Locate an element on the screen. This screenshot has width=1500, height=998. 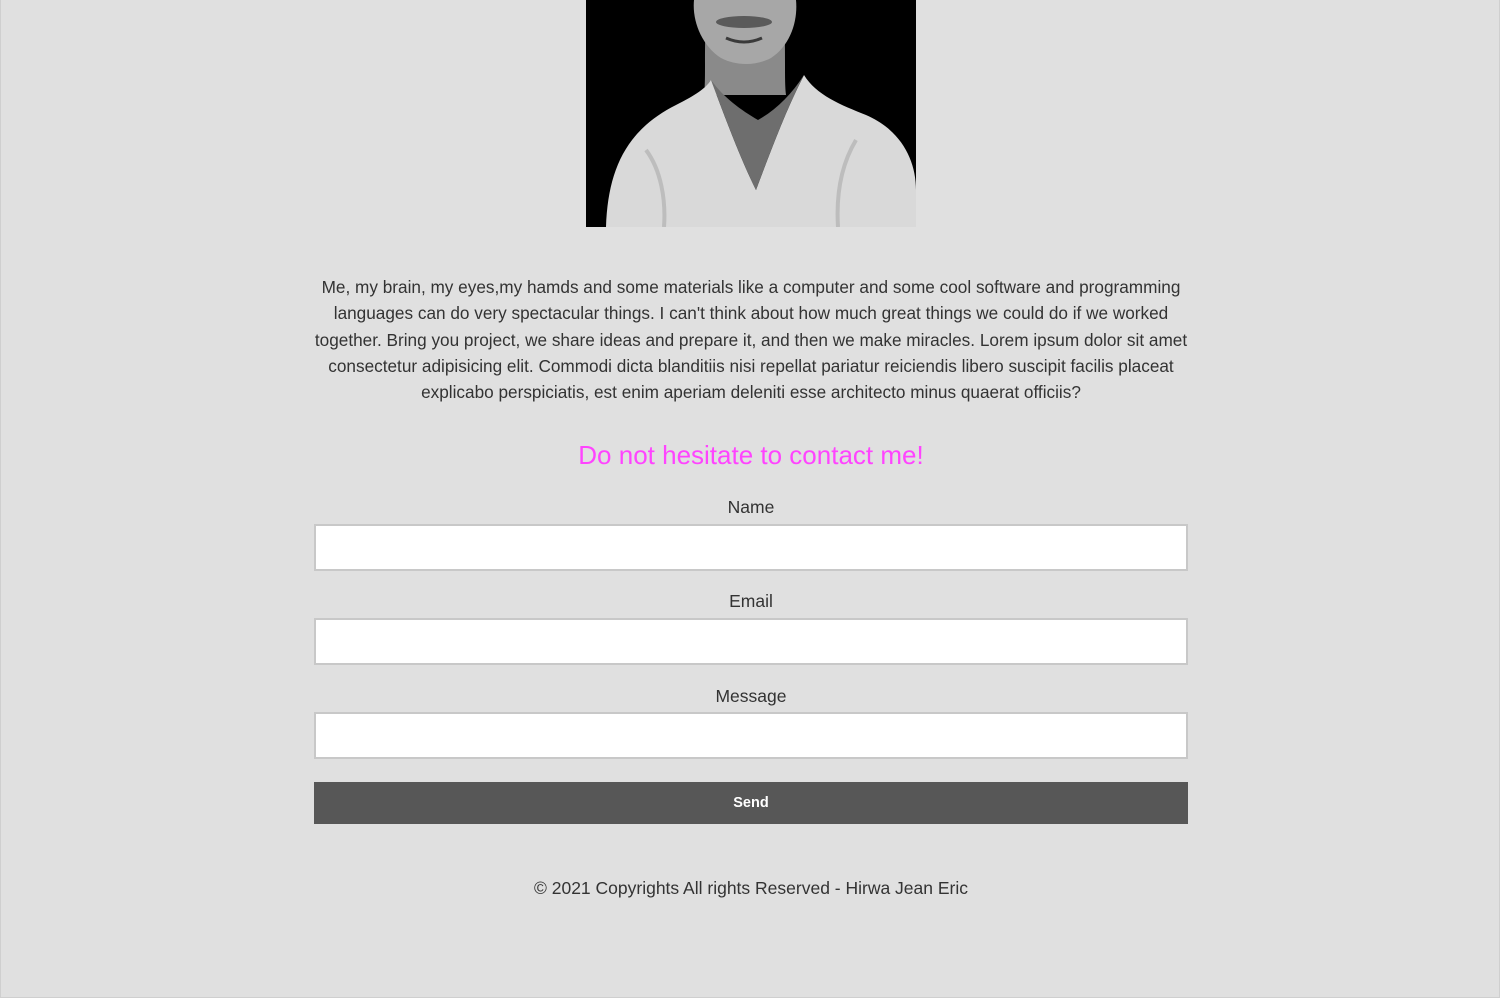
email-label: Email is located at coordinates (751, 601).